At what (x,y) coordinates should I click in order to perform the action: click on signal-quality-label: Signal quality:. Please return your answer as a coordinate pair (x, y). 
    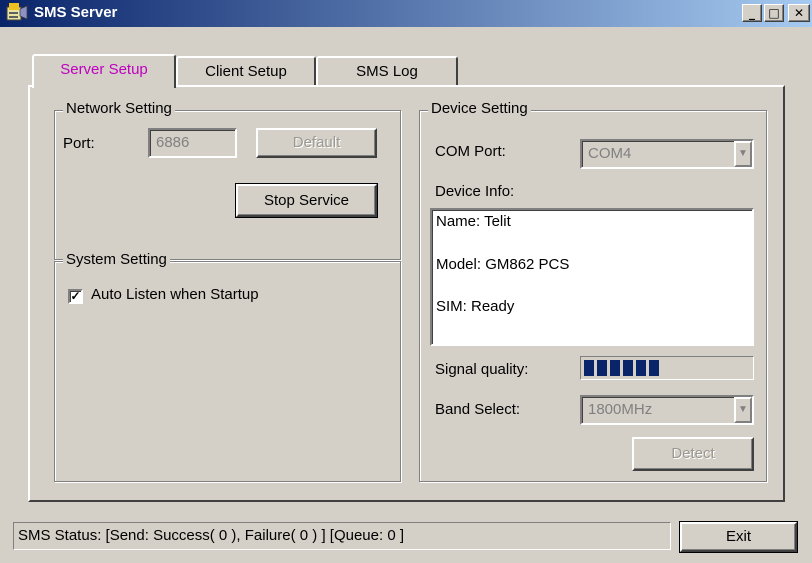
    Looking at the image, I should click on (482, 369).